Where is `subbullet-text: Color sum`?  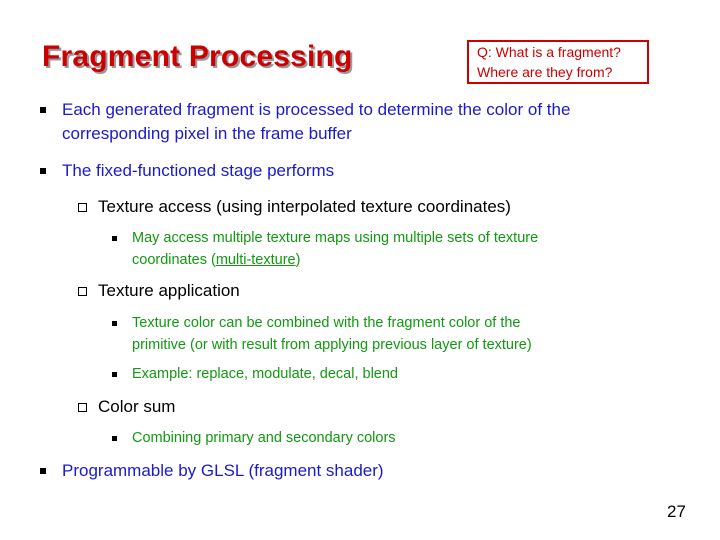 subbullet-text: Color sum is located at coordinates (137, 406).